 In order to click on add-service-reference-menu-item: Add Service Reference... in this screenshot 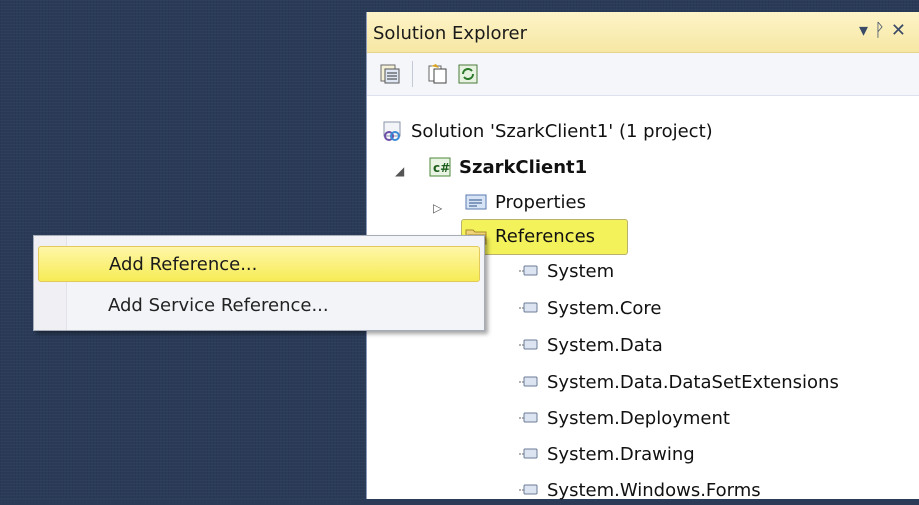, I will do `click(259, 305)`.